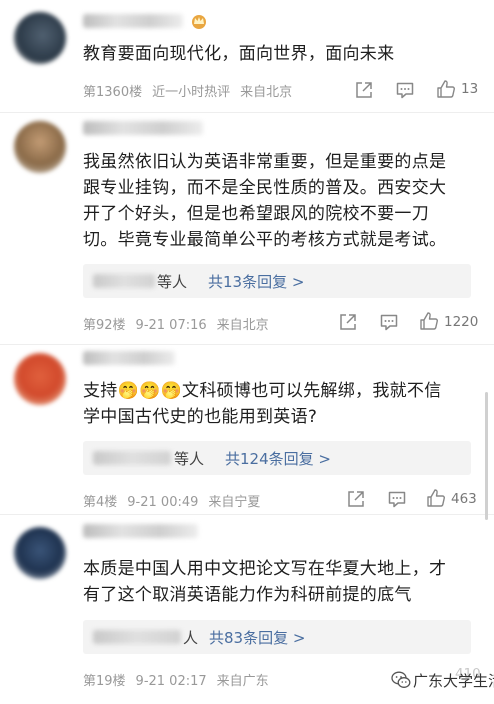 The image size is (494, 704). I want to click on comment-location: 来自广东, so click(242, 681).